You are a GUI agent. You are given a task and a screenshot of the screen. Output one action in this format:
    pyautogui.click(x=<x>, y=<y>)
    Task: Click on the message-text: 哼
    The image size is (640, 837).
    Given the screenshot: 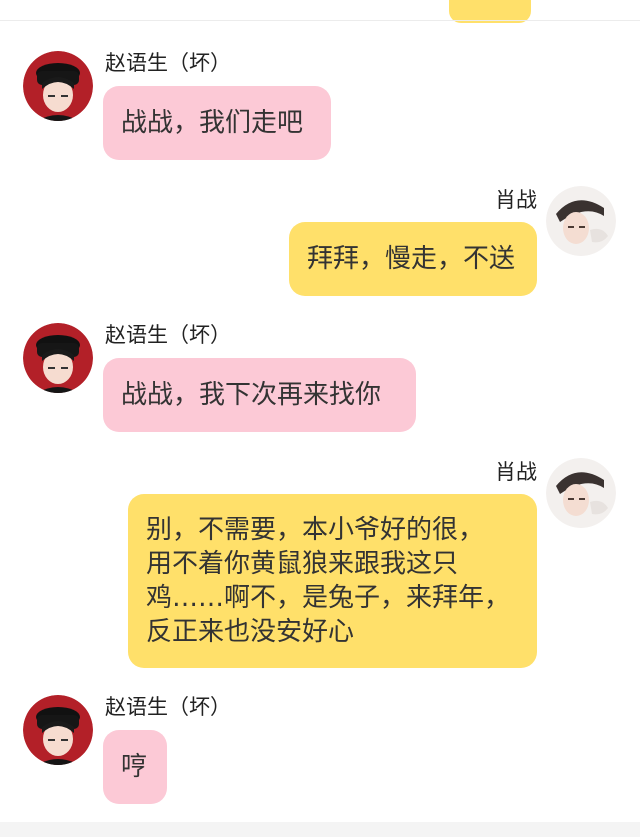 What is the action you would take?
    pyautogui.click(x=134, y=767)
    